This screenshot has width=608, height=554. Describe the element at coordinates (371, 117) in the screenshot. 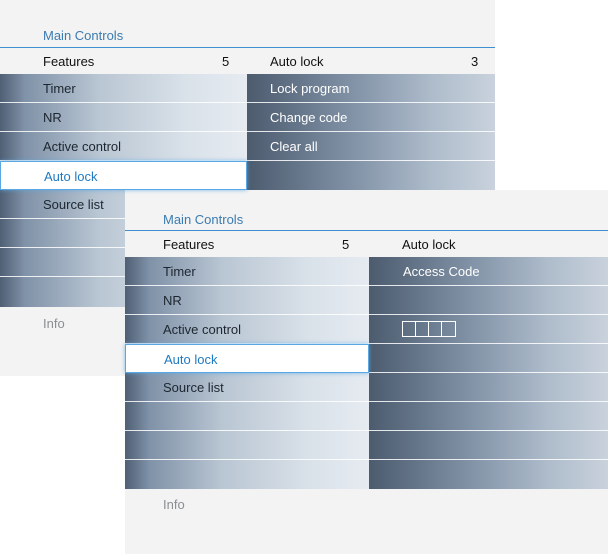

I see `submenu-change-code: Change code` at that location.